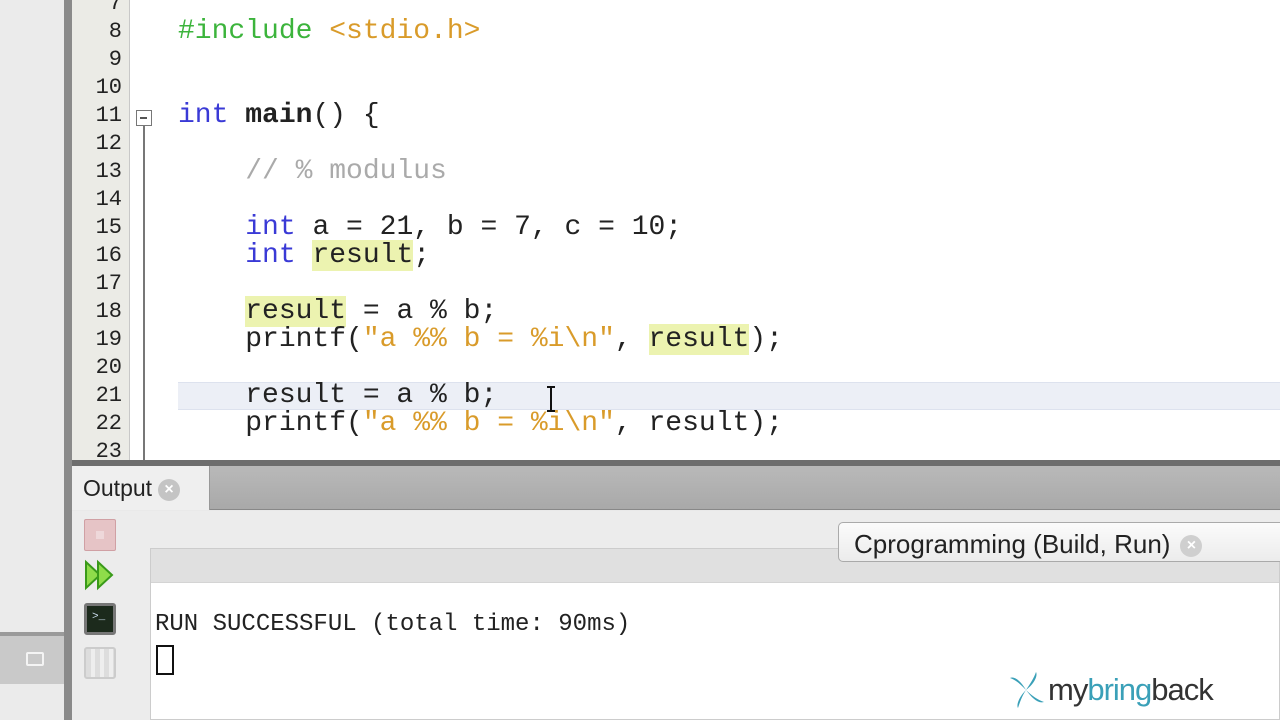  Describe the element at coordinates (1068, 689) in the screenshot. I see `logo-text-my: my` at that location.